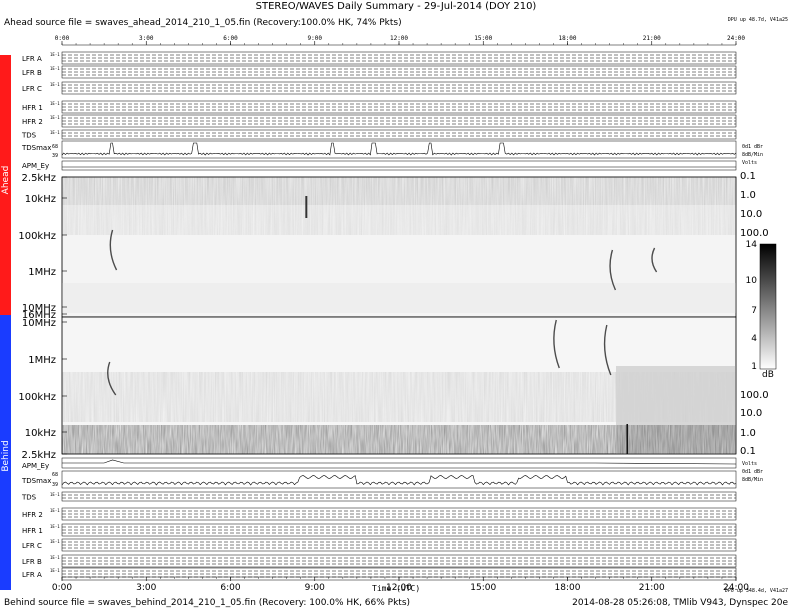  What do you see at coordinates (652, 38) in the screenshot?
I see `top-tick-label: 21:00` at bounding box center [652, 38].